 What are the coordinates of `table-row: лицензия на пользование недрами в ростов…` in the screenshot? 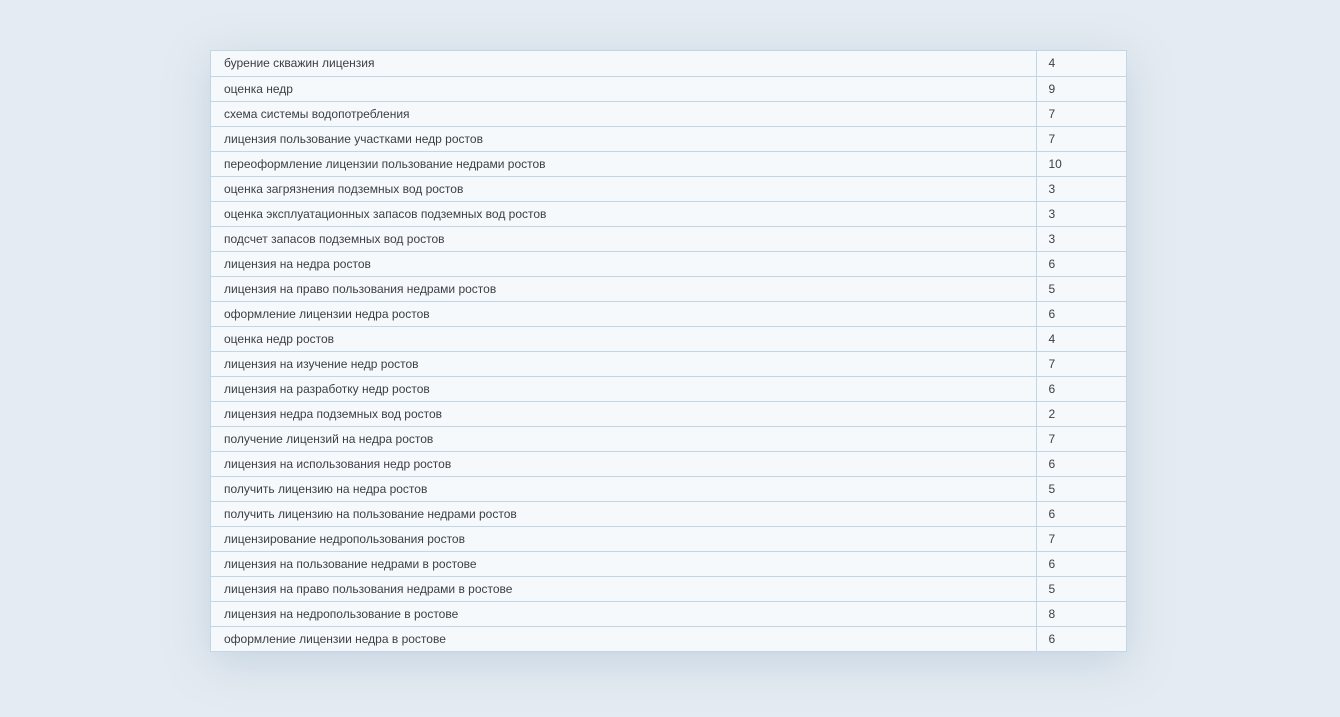 It's located at (668, 563).